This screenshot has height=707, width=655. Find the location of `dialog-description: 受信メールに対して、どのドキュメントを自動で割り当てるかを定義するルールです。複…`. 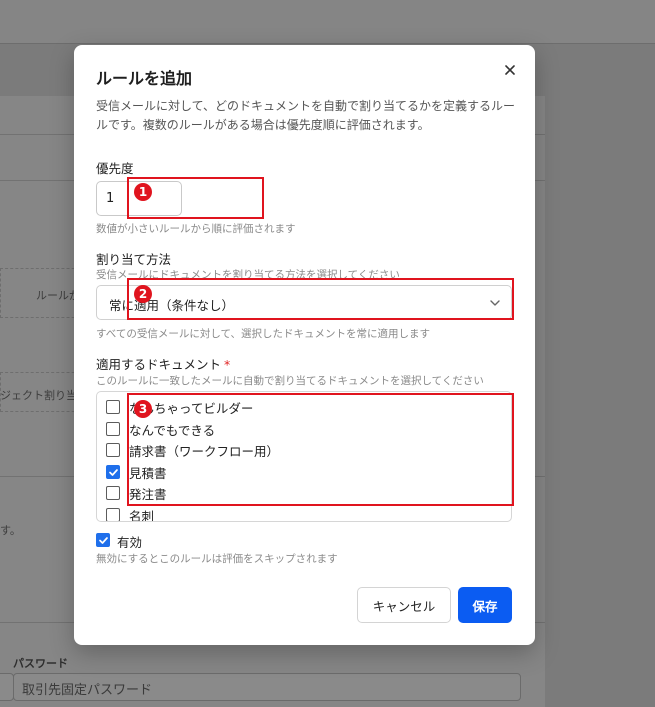

dialog-description: 受信メールに対して、どのドキュメントを自動で割り当てるかを定義するルールです。複… is located at coordinates (306, 115).